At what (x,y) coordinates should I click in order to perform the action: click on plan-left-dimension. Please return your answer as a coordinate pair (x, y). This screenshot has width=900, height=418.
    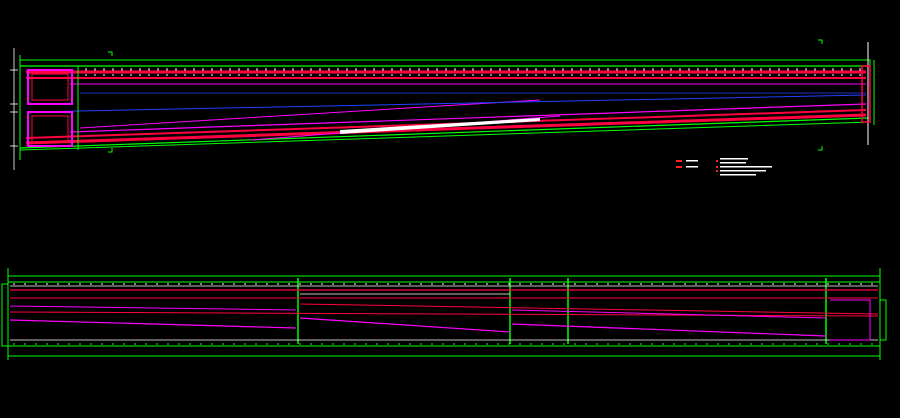
    Looking at the image, I should click on (14, 109).